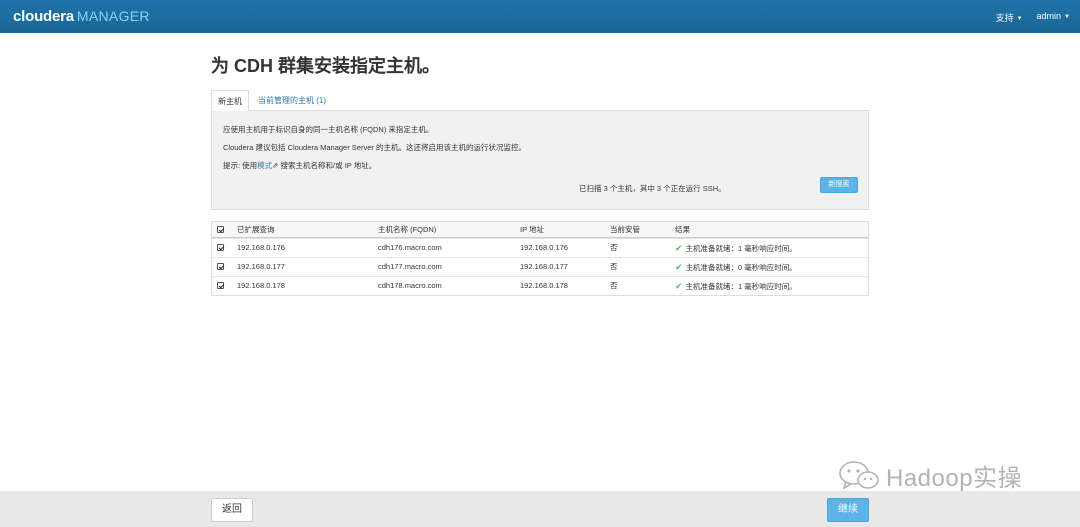 The image size is (1080, 527). What do you see at coordinates (328, 129) in the screenshot?
I see `info-line-1: 应使用主机用于标识自身的同一主机名称 (FQDN) 来指定主机。` at bounding box center [328, 129].